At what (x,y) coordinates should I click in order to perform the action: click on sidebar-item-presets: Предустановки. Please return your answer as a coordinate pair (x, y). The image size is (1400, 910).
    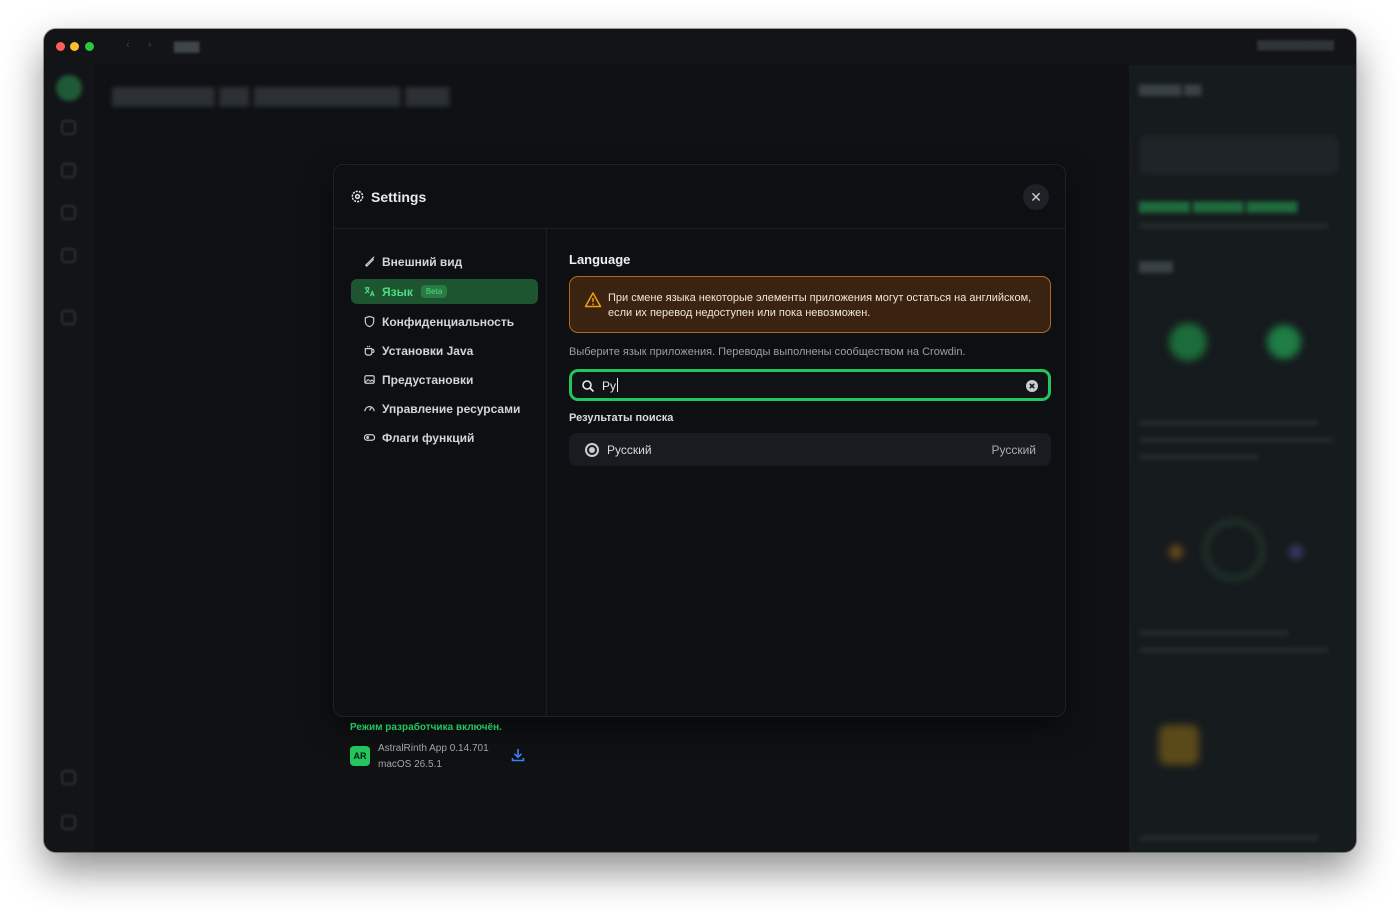
    Looking at the image, I should click on (444, 379).